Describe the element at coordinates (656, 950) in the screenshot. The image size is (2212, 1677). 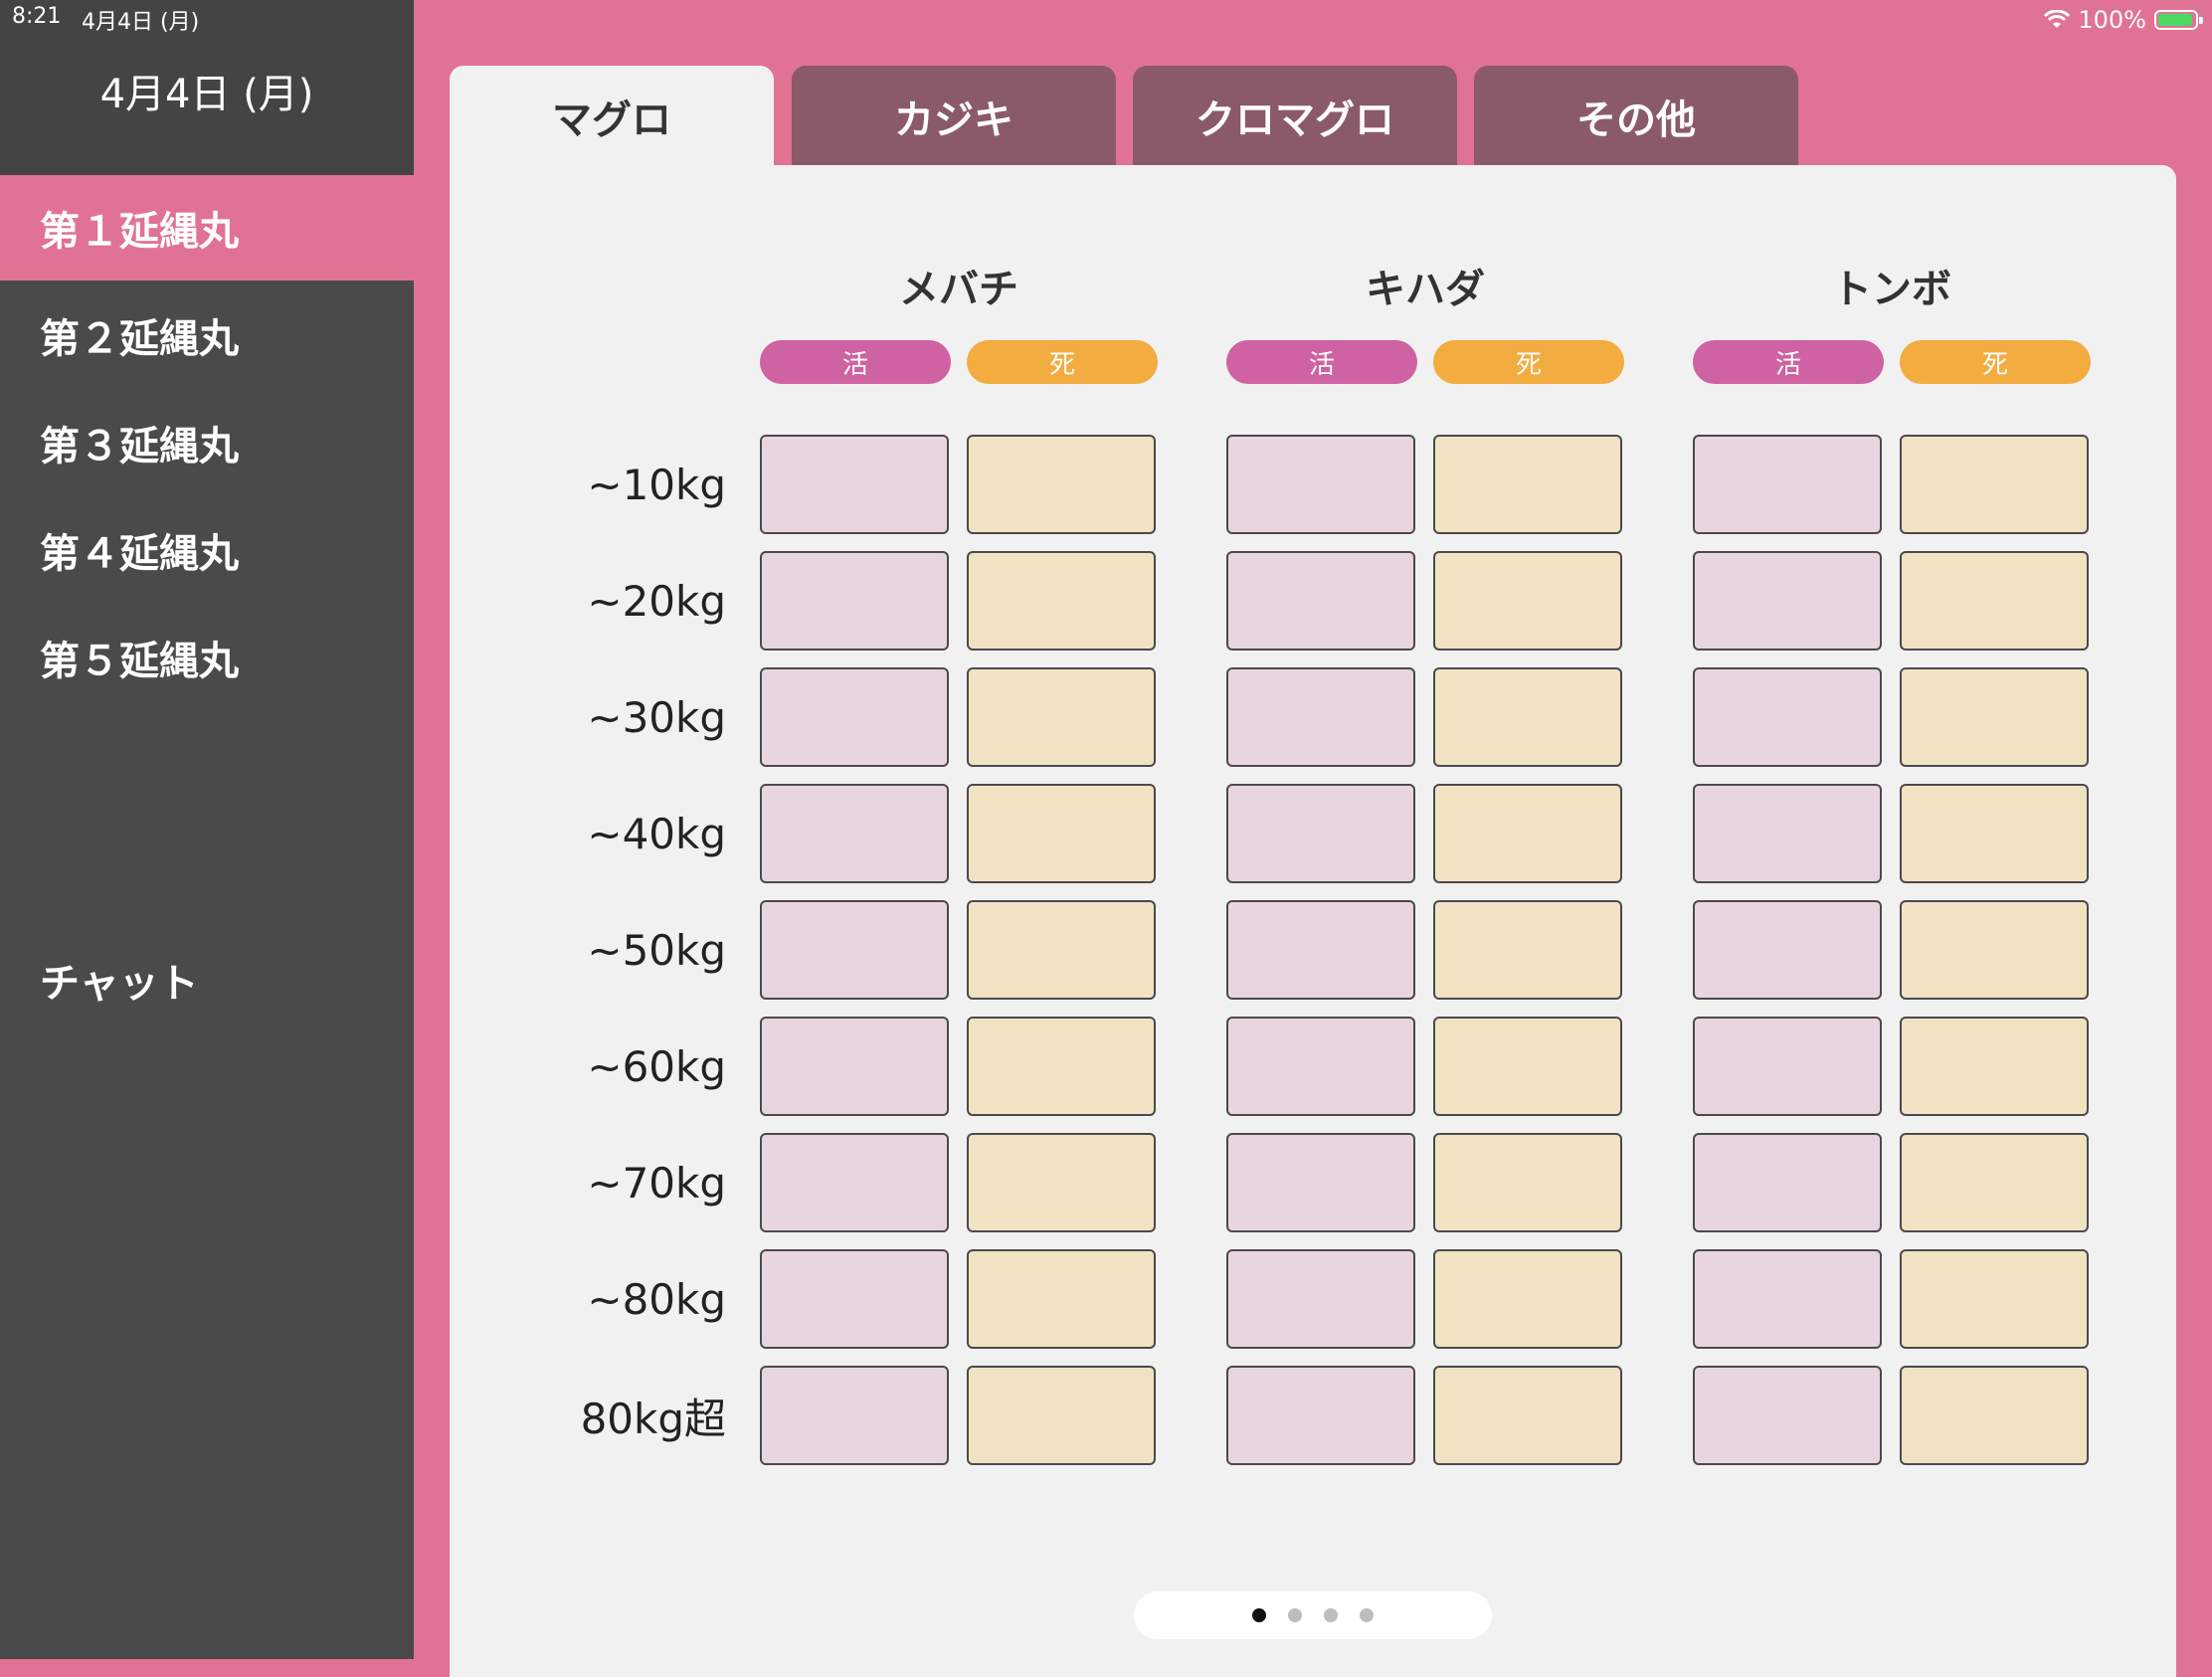
I see `weight-row-label: ~50kg` at that location.